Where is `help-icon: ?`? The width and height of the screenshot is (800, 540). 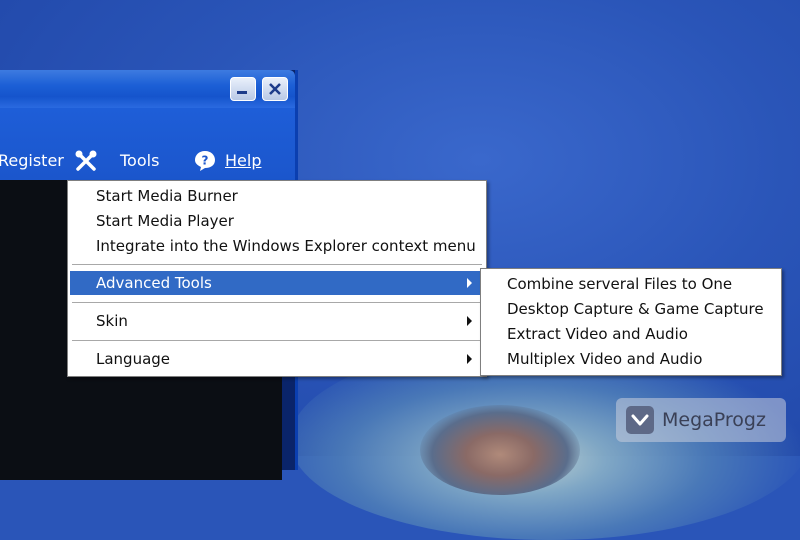
help-icon: ? is located at coordinates (205, 161).